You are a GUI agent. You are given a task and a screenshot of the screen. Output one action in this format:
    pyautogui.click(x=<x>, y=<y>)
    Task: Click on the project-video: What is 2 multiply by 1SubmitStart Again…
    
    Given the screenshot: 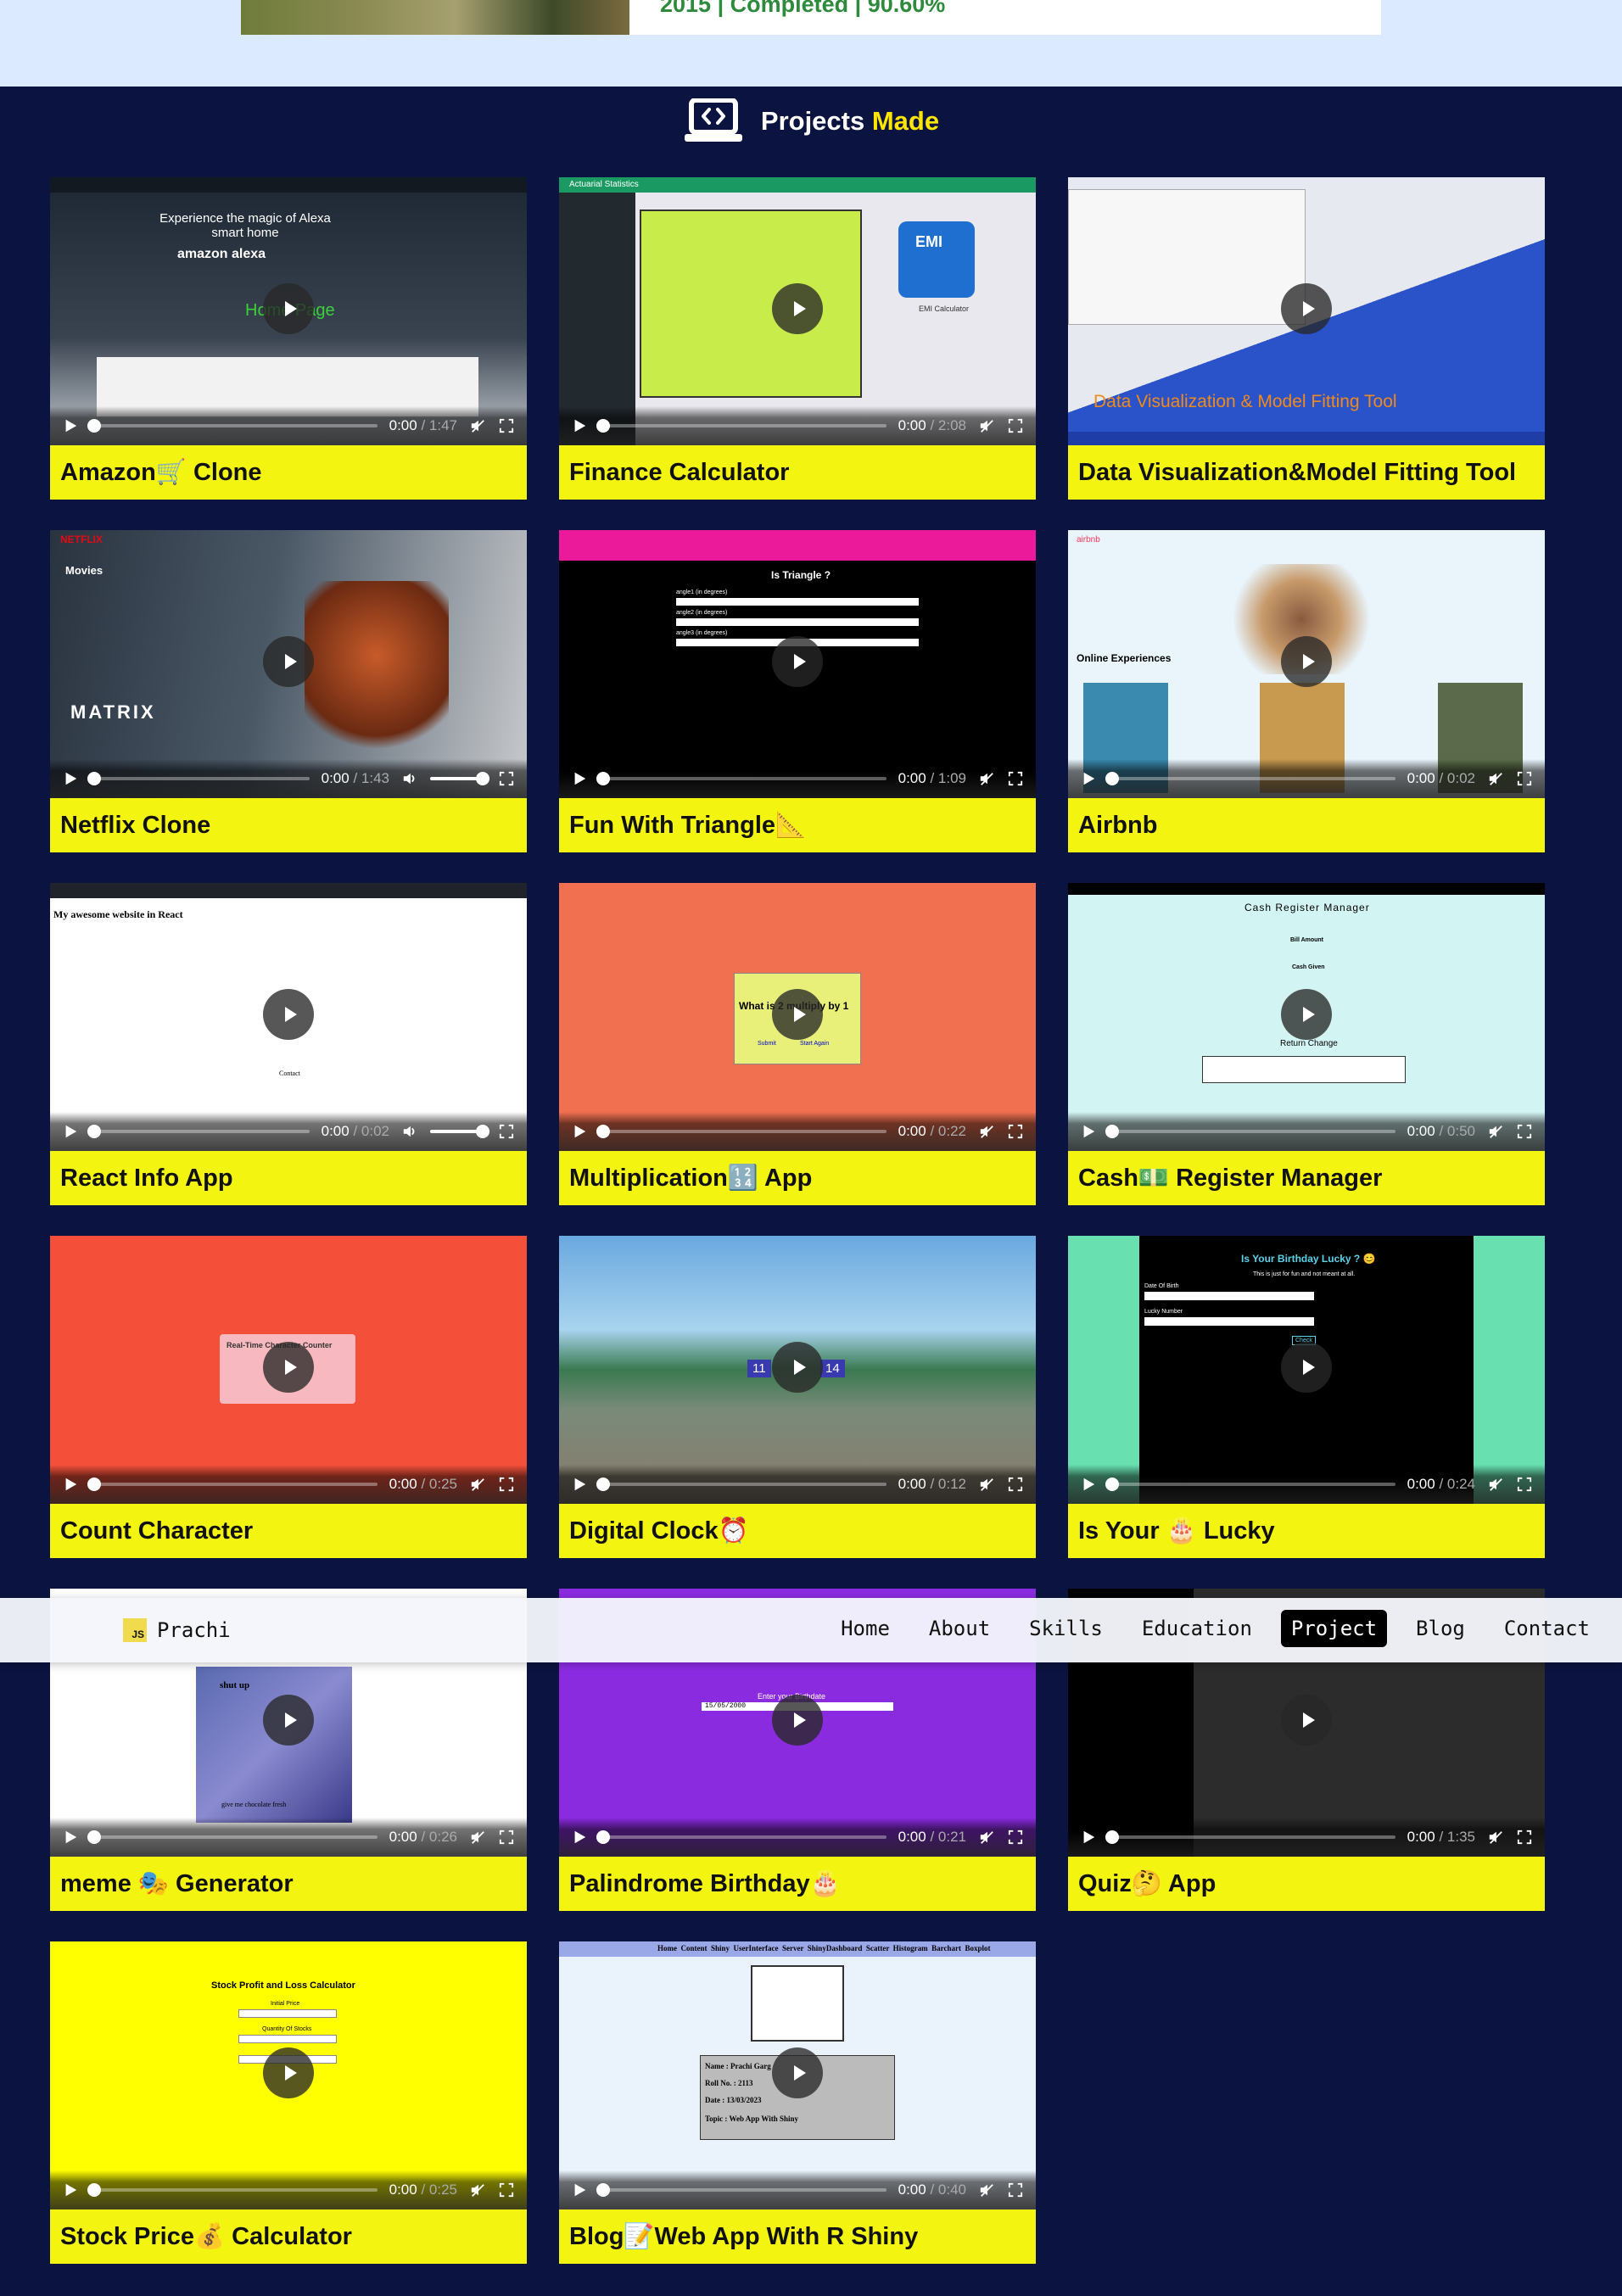 What is the action you would take?
    pyautogui.click(x=797, y=1017)
    